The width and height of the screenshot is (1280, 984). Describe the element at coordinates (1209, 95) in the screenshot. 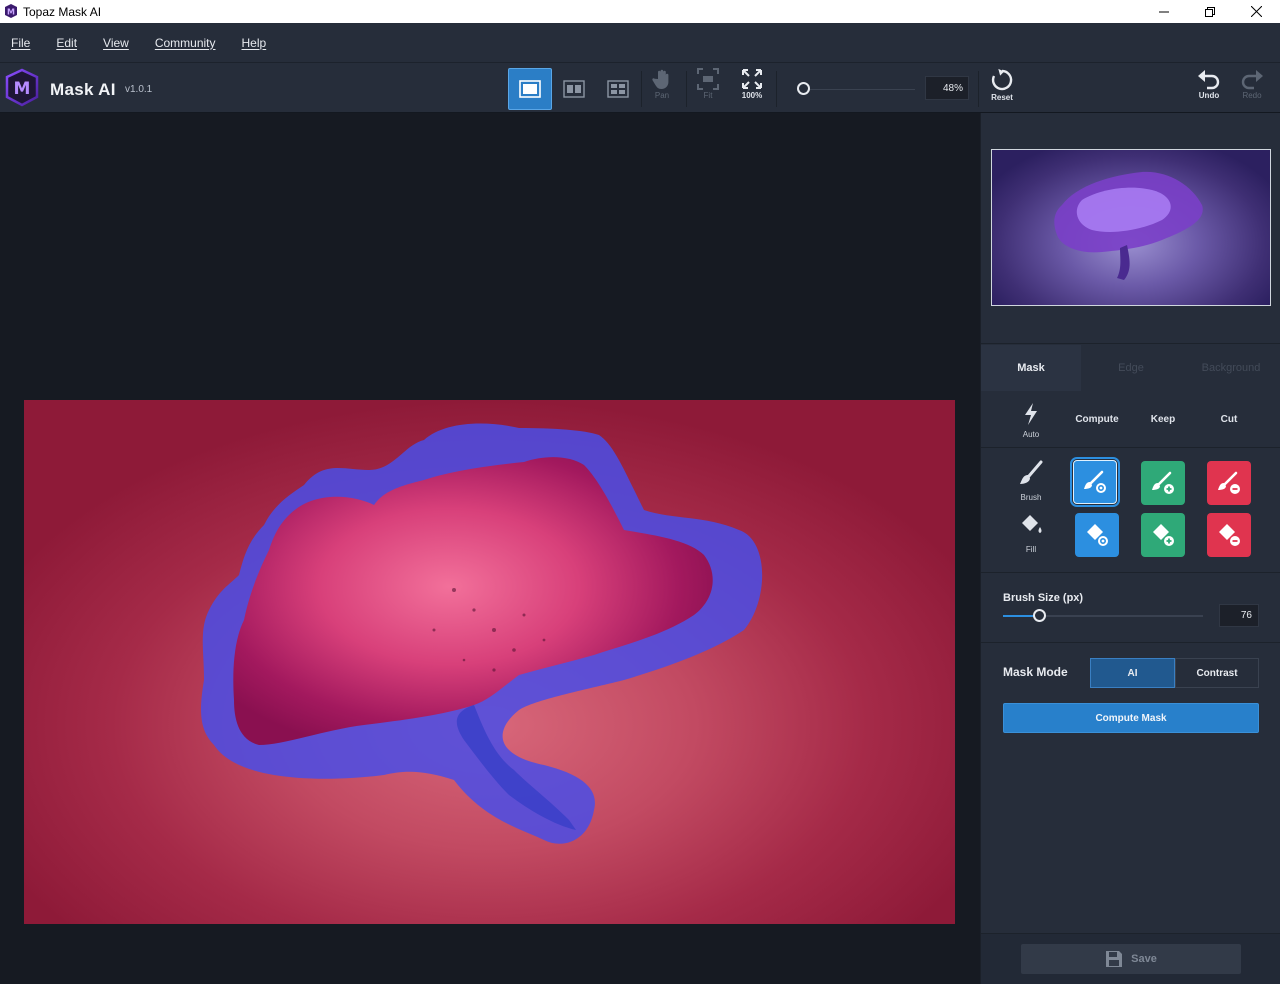

I see `undo-label: Undo` at that location.